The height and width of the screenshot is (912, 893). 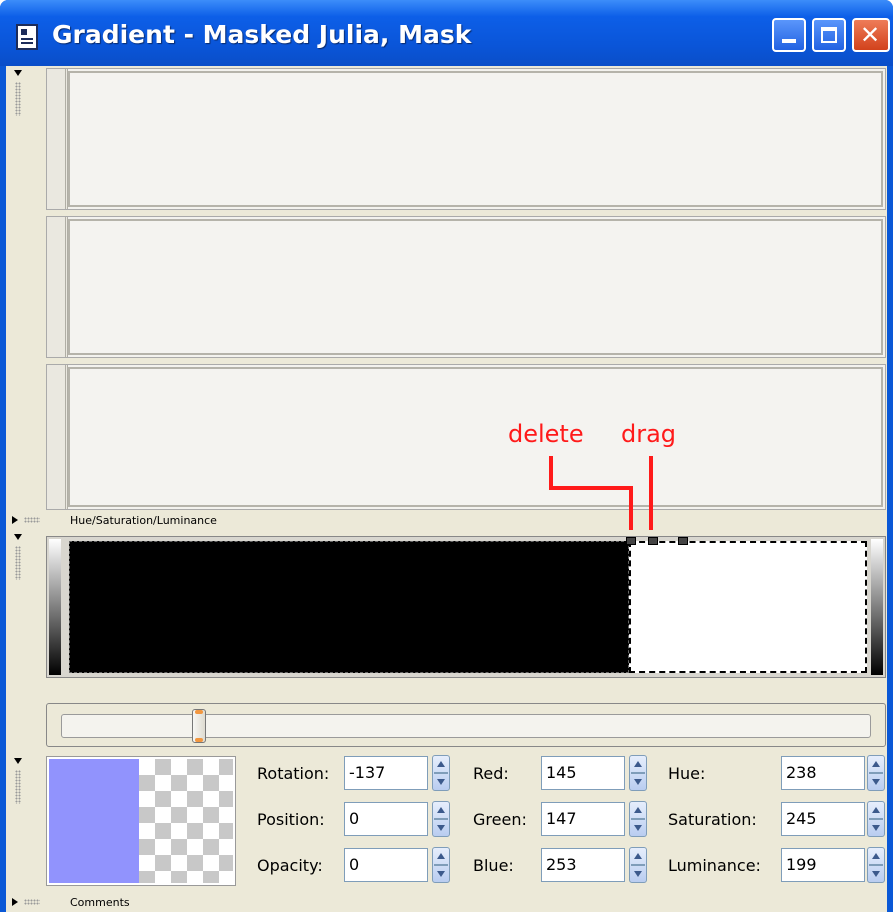 What do you see at coordinates (441, 773) in the screenshot?
I see `rotation-spinner` at bounding box center [441, 773].